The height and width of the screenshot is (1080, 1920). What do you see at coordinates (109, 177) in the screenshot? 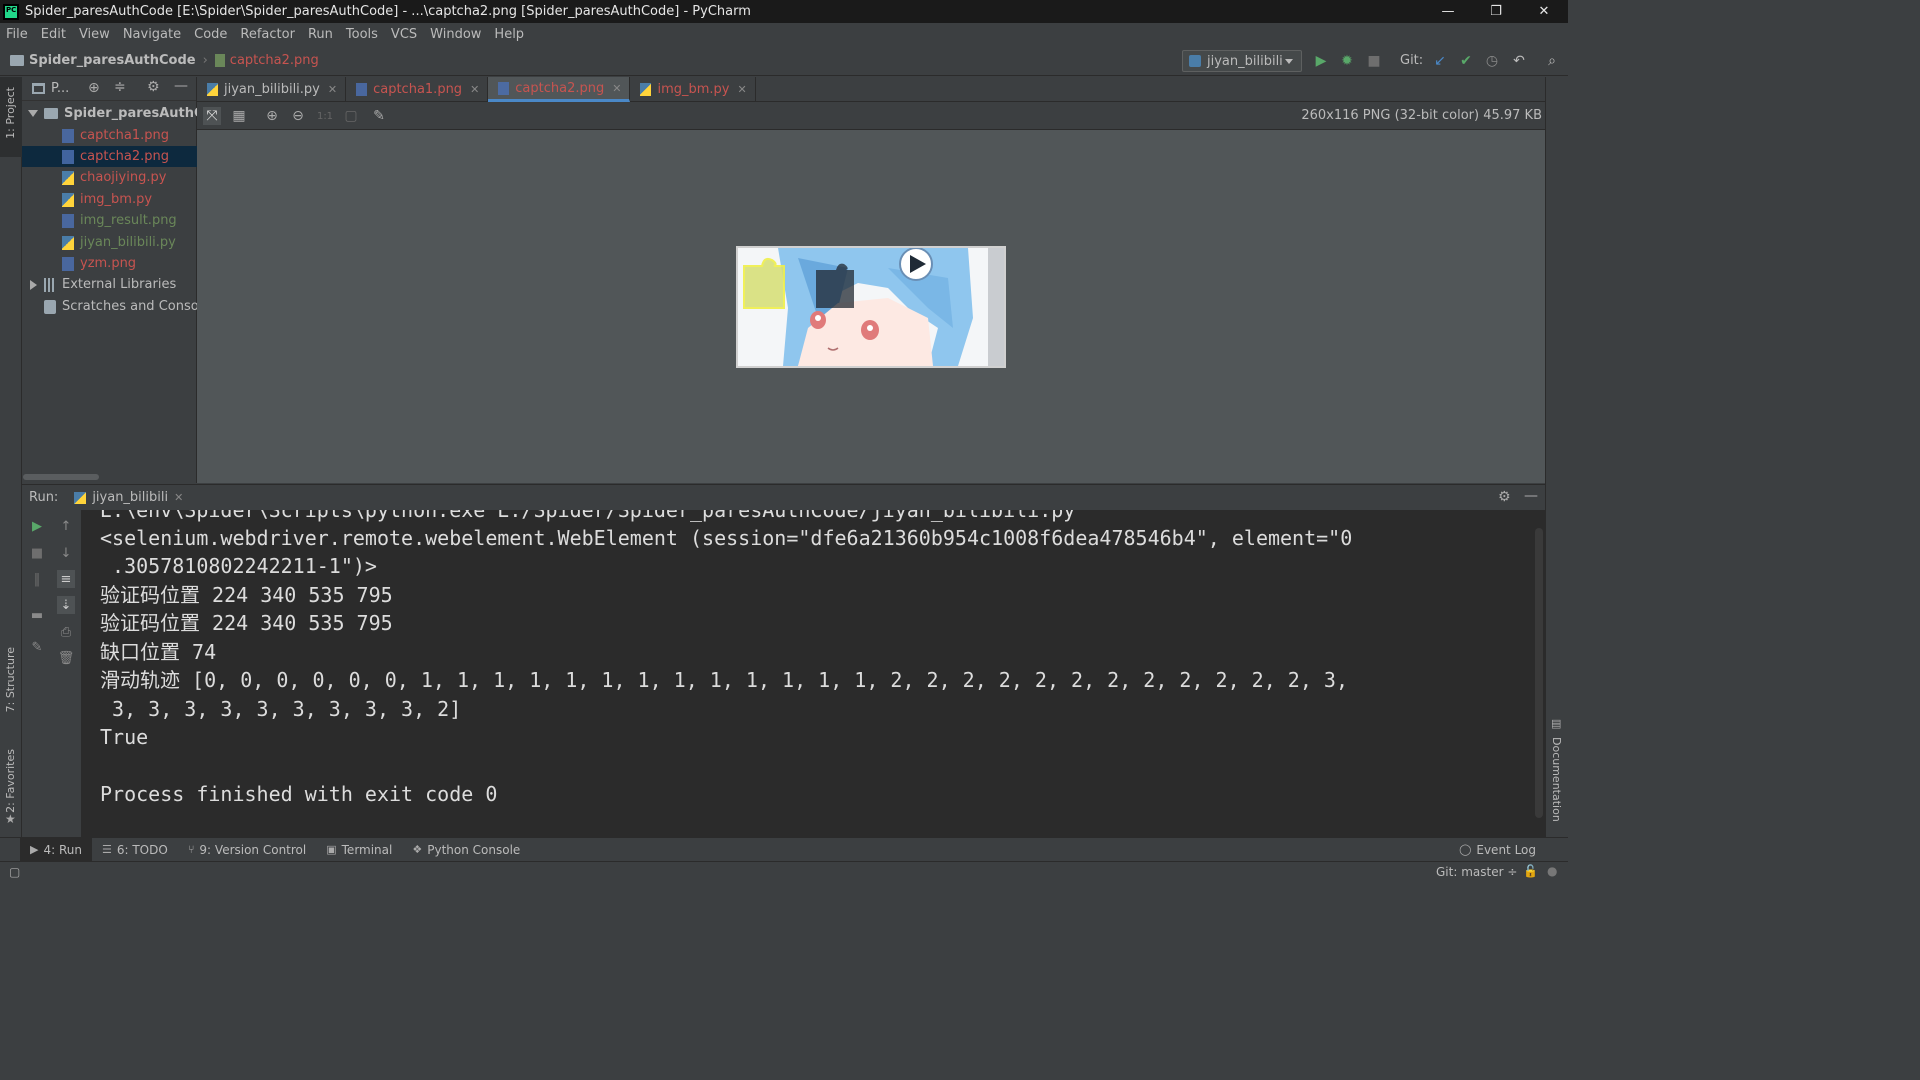
I see `tree-file-chaojiying: chaojiying.py` at bounding box center [109, 177].